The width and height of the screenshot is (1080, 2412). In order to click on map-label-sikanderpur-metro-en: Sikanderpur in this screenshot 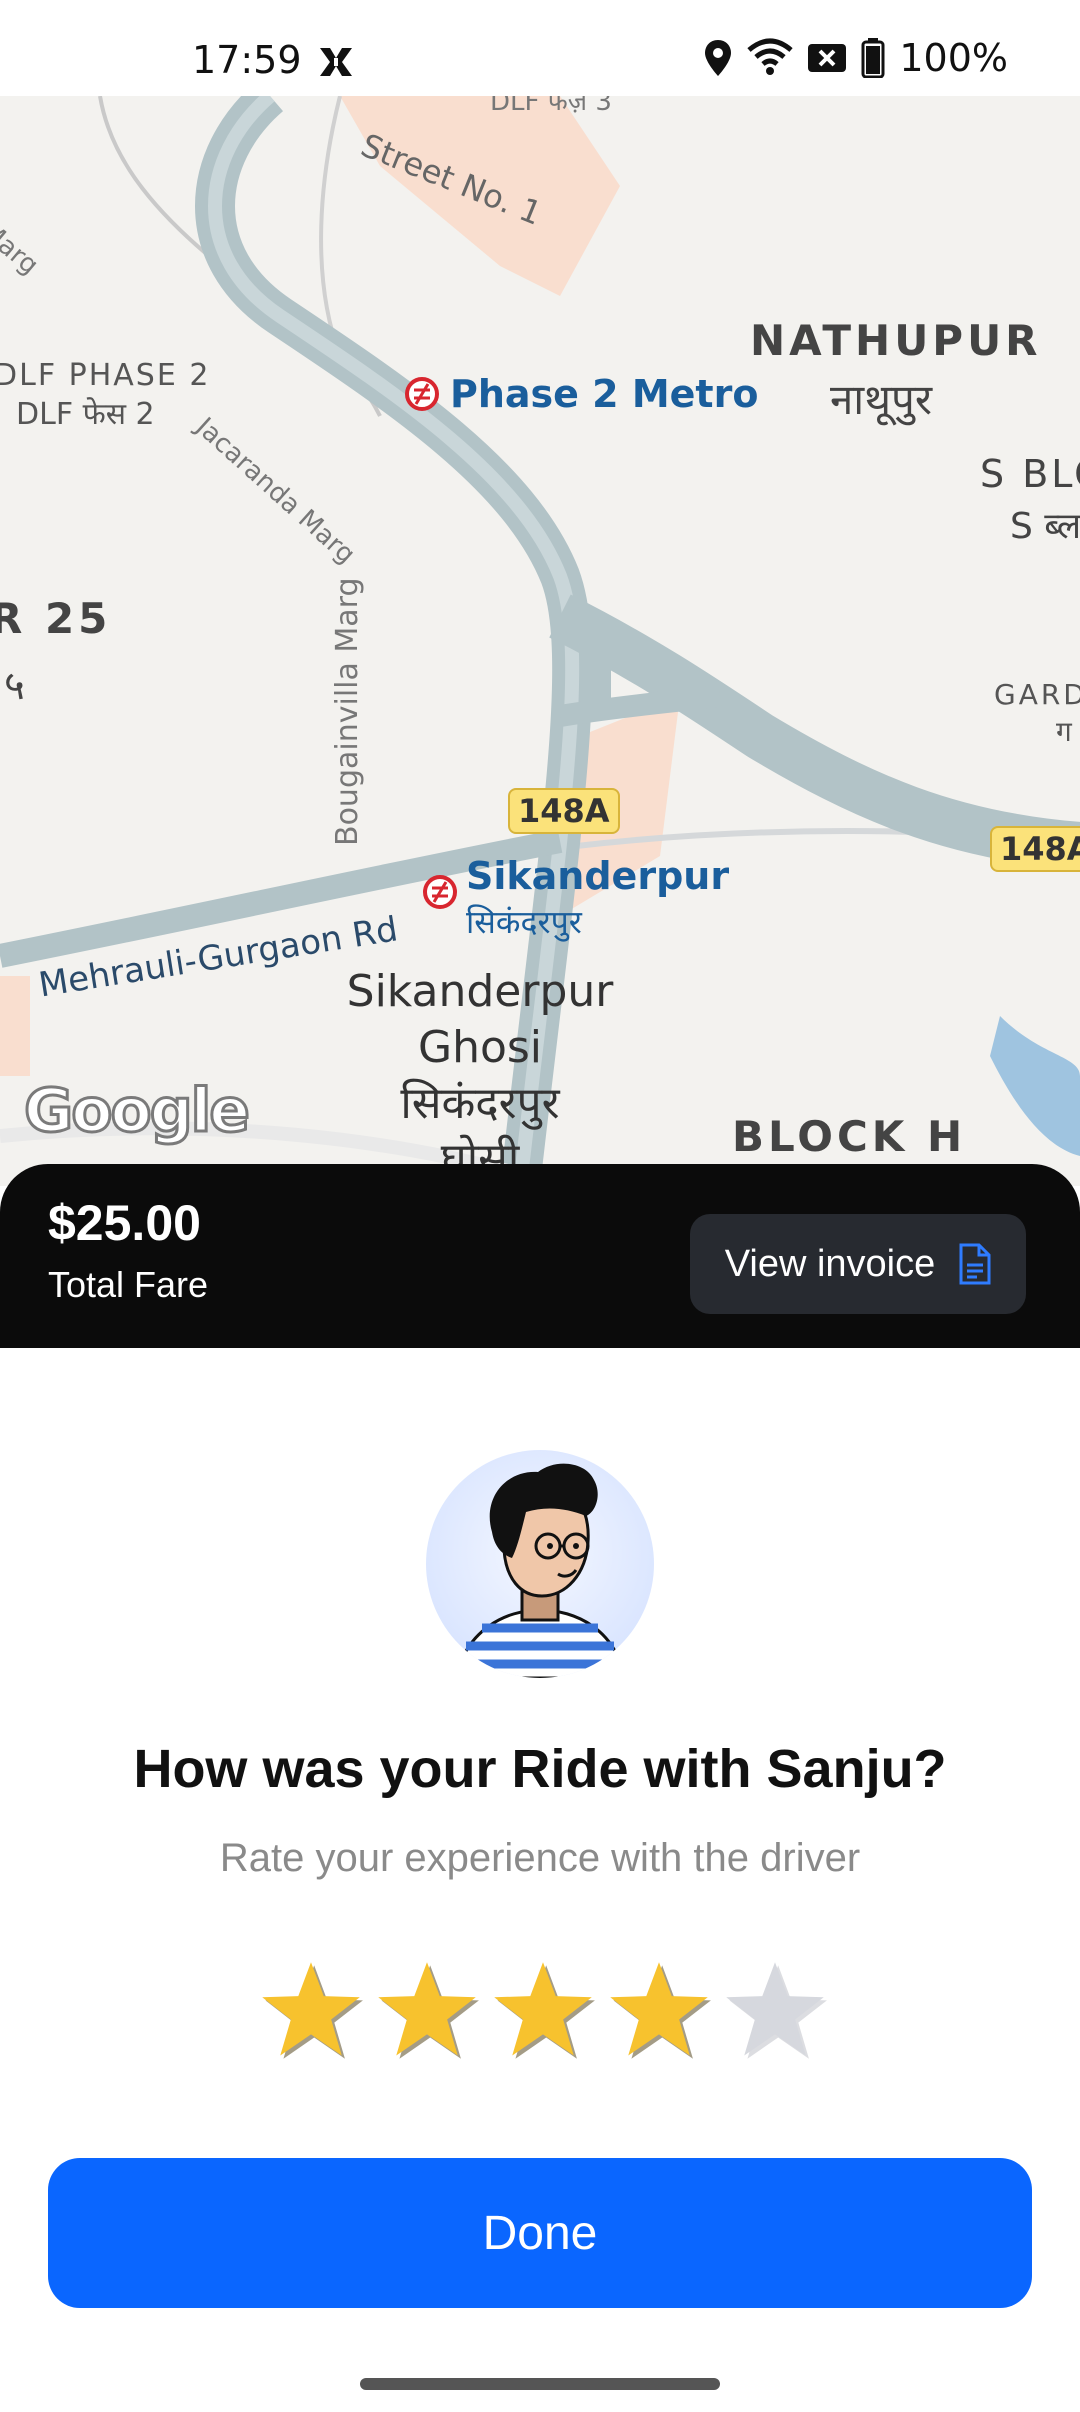, I will do `click(598, 876)`.